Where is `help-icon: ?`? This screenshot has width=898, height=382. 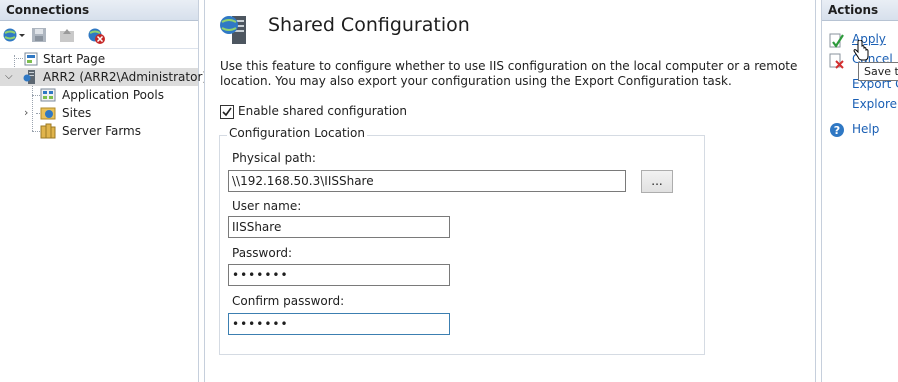 help-icon: ? is located at coordinates (837, 130).